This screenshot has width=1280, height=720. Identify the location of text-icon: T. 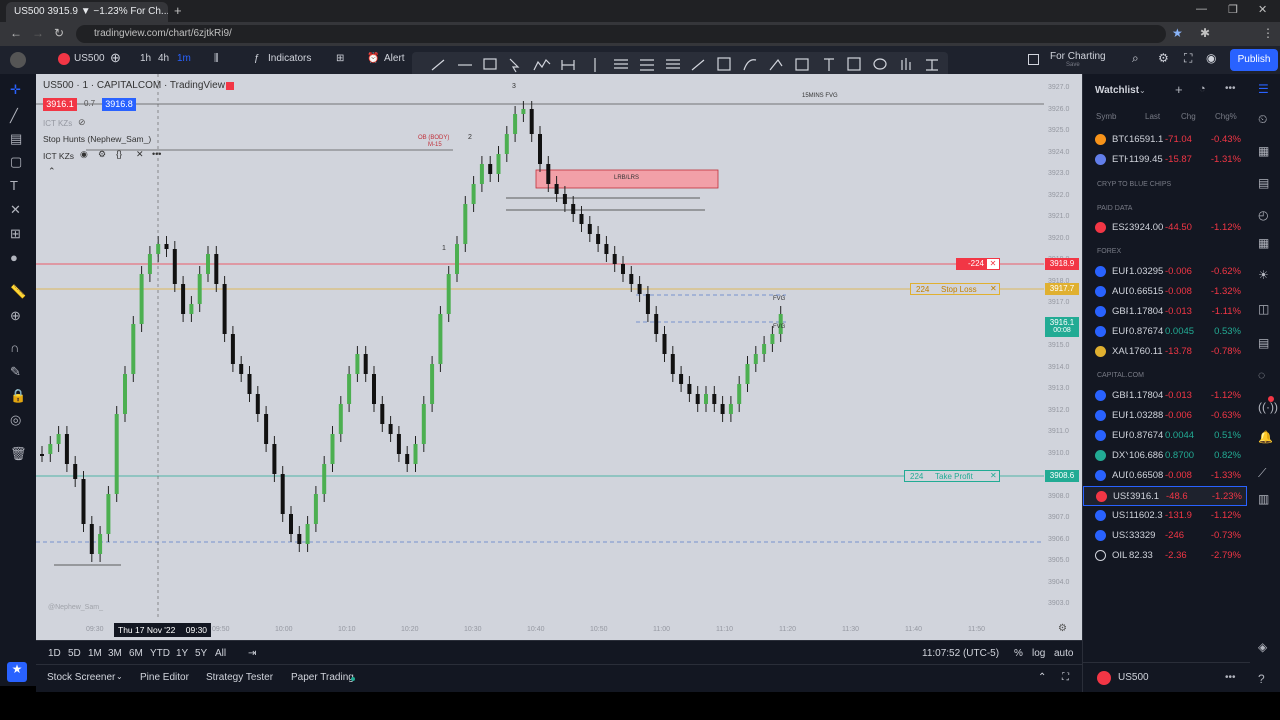
(14, 185).